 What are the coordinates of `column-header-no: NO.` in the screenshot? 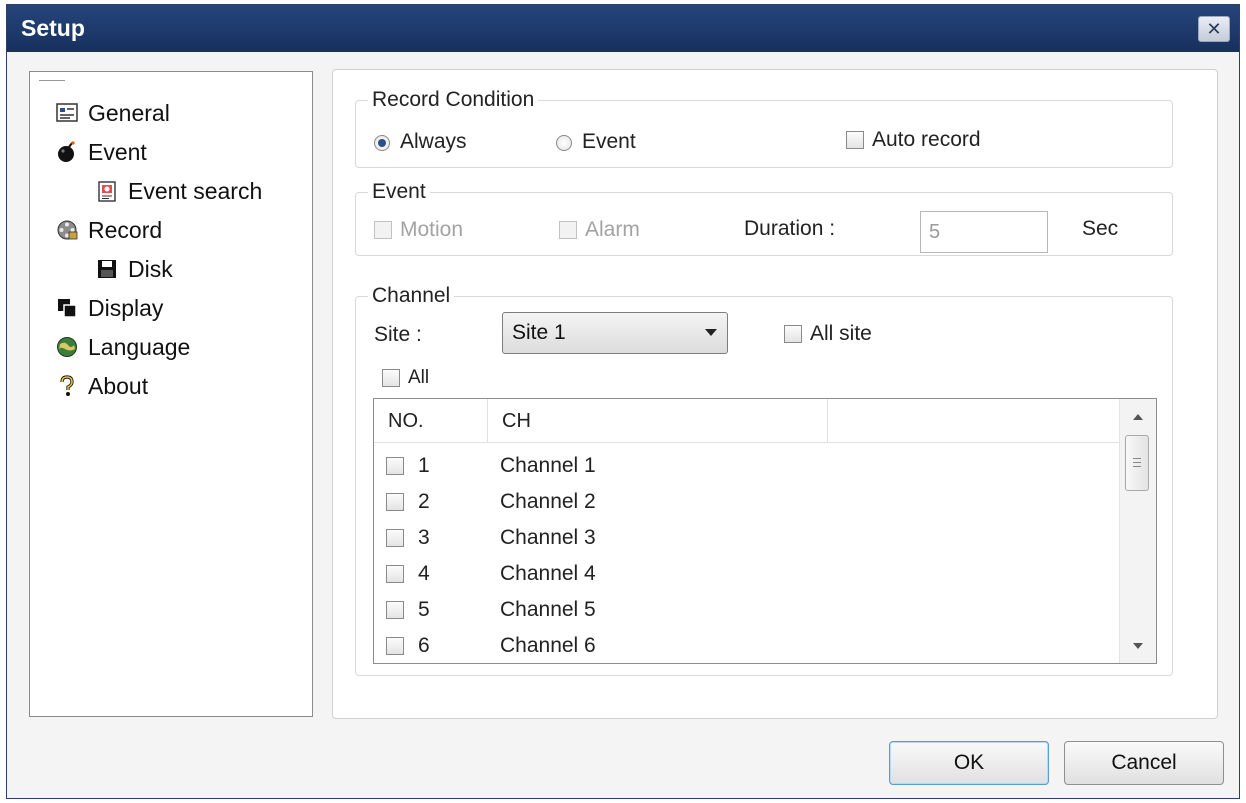 It's located at (431, 421).